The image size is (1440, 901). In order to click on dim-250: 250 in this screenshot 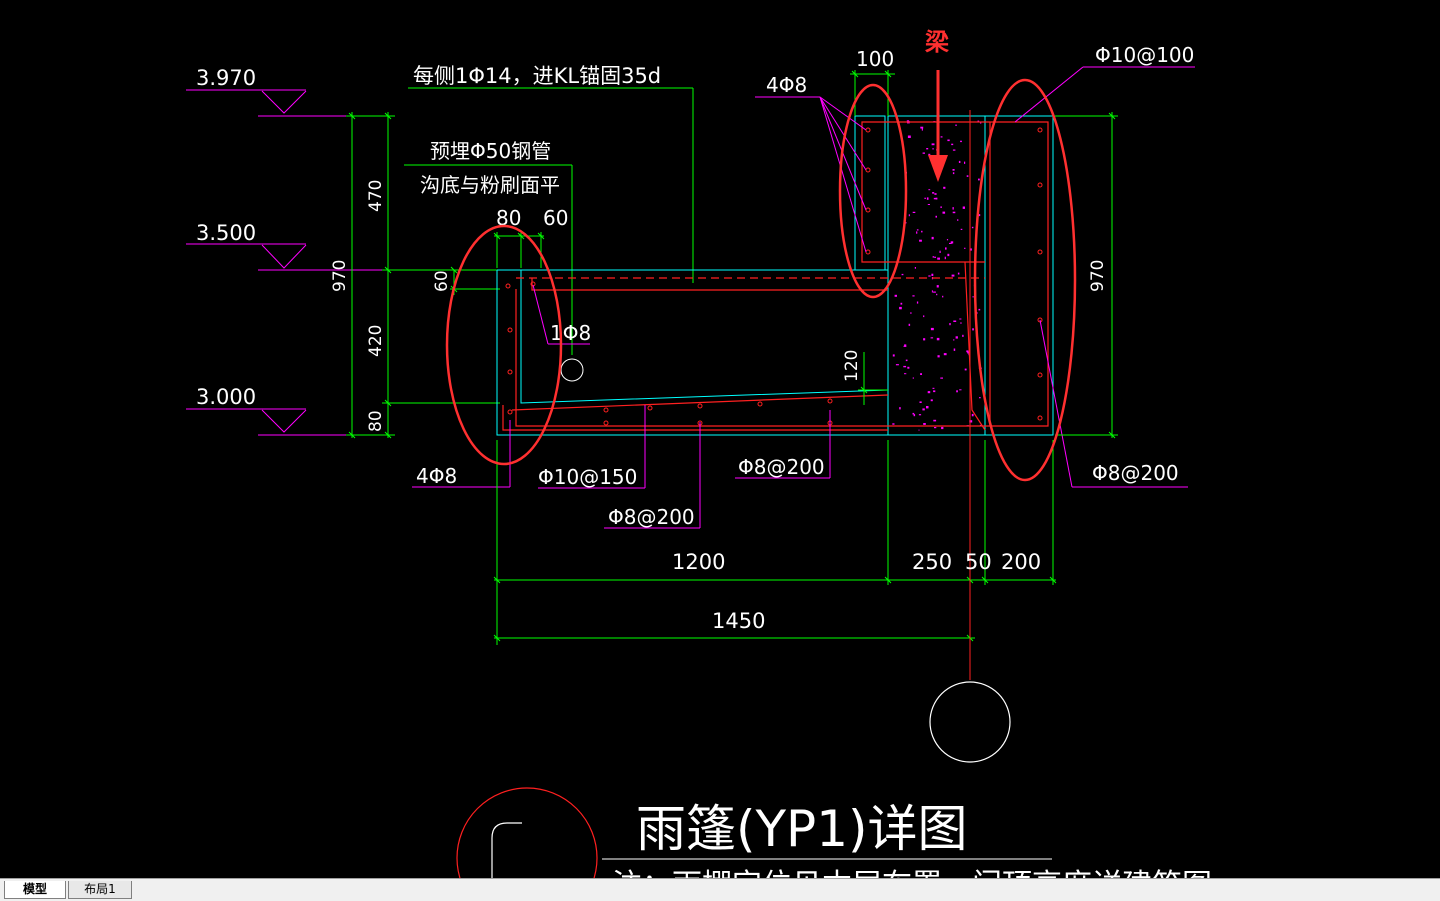, I will do `click(932, 562)`.